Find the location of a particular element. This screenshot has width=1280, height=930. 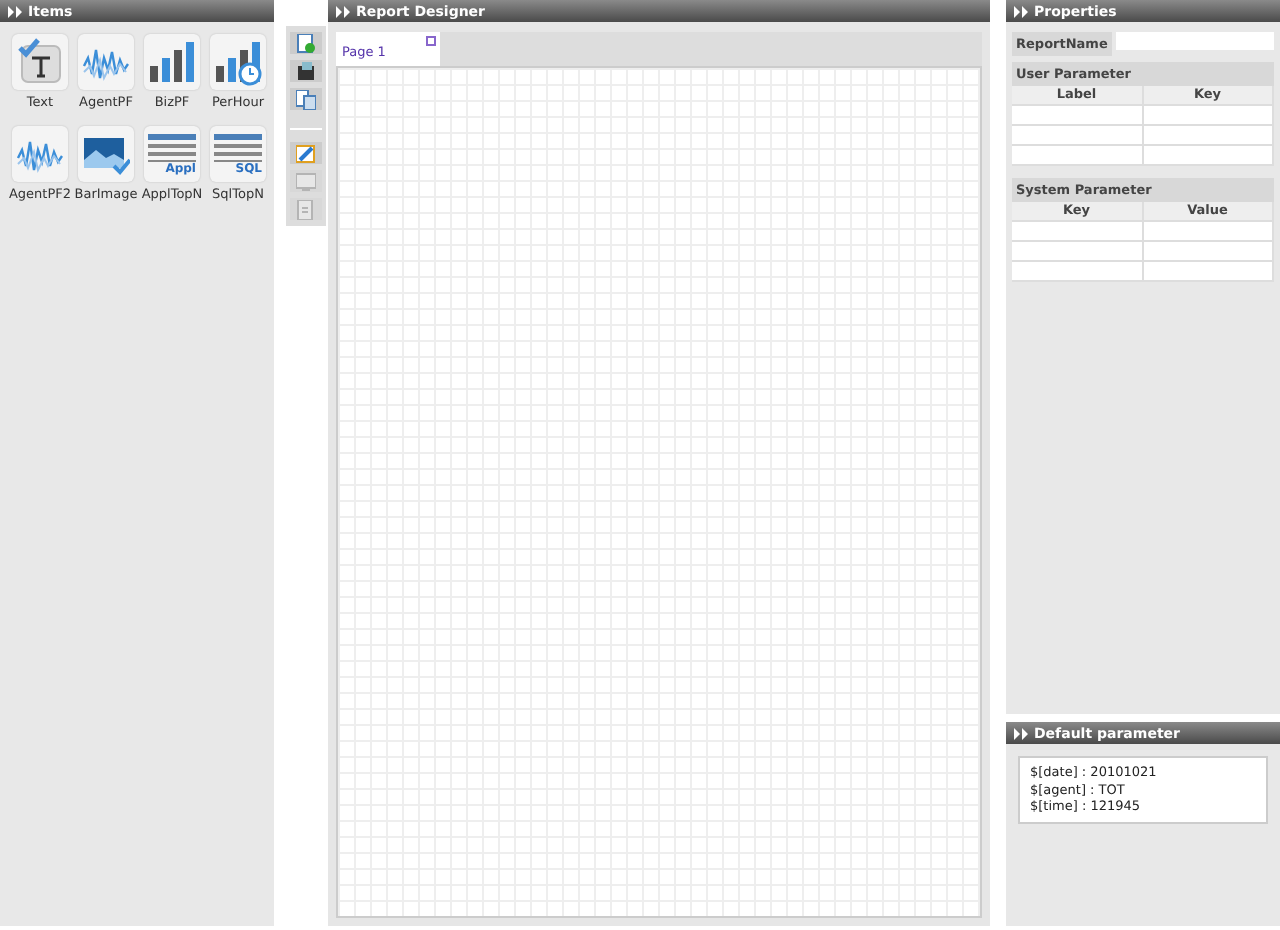

tab-close-icon is located at coordinates (431, 41).